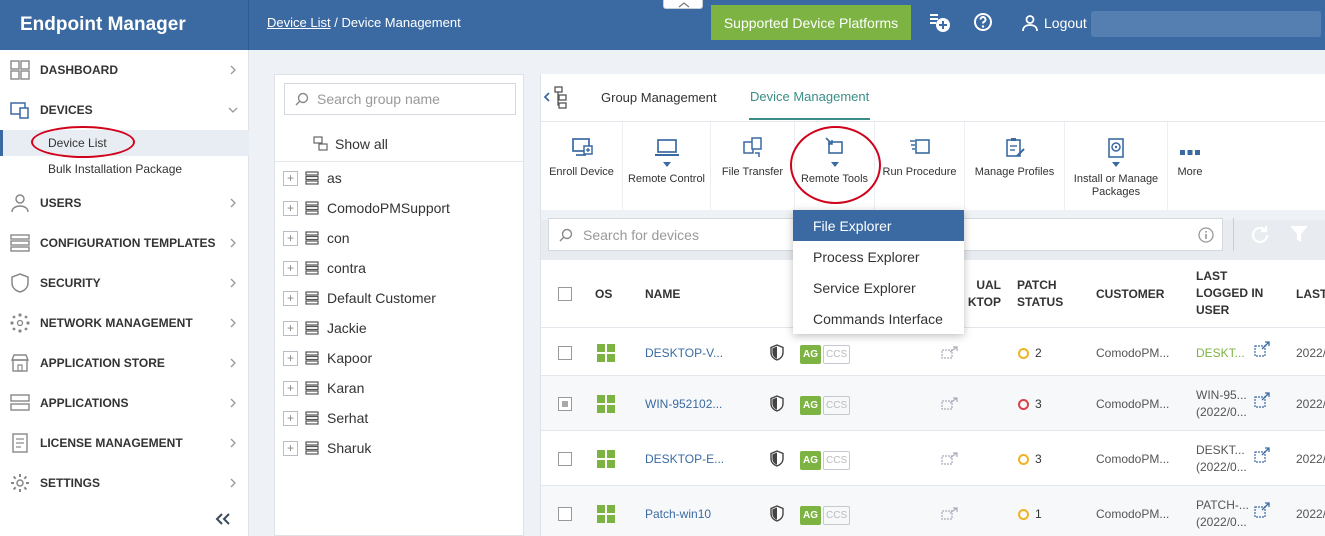 This screenshot has width=1325, height=536. I want to click on sidebar-item-application-store: APPLICATION STORE, so click(124, 363).